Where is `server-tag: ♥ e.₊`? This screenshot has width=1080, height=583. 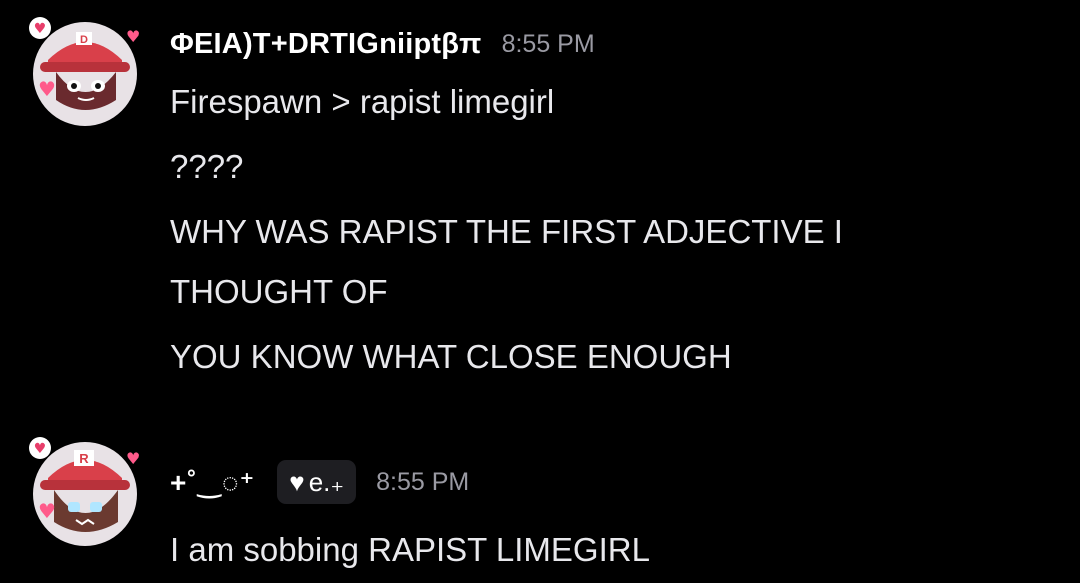
server-tag: ♥ e.₊ is located at coordinates (317, 482).